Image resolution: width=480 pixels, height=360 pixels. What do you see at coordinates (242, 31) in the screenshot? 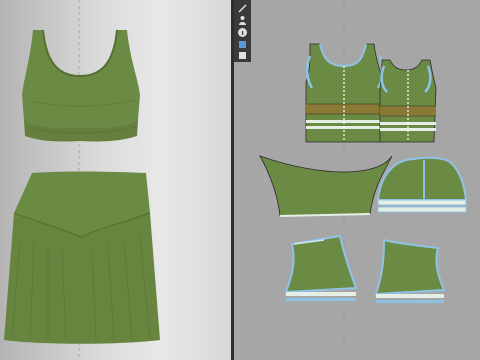
I see `2d-toolbar` at bounding box center [242, 31].